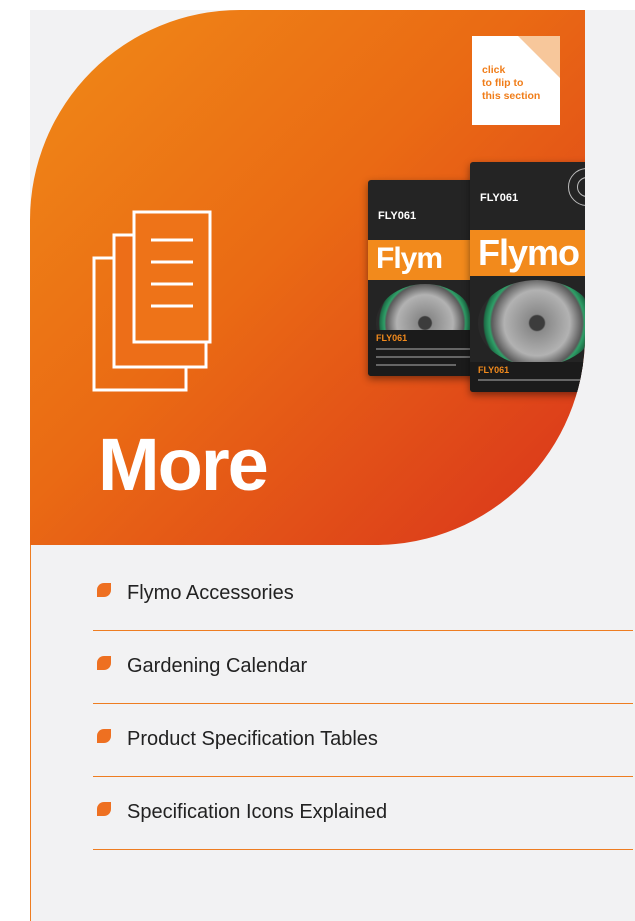 The height and width of the screenshot is (921, 635). I want to click on product-info-panel: FLY061, so click(527, 377).